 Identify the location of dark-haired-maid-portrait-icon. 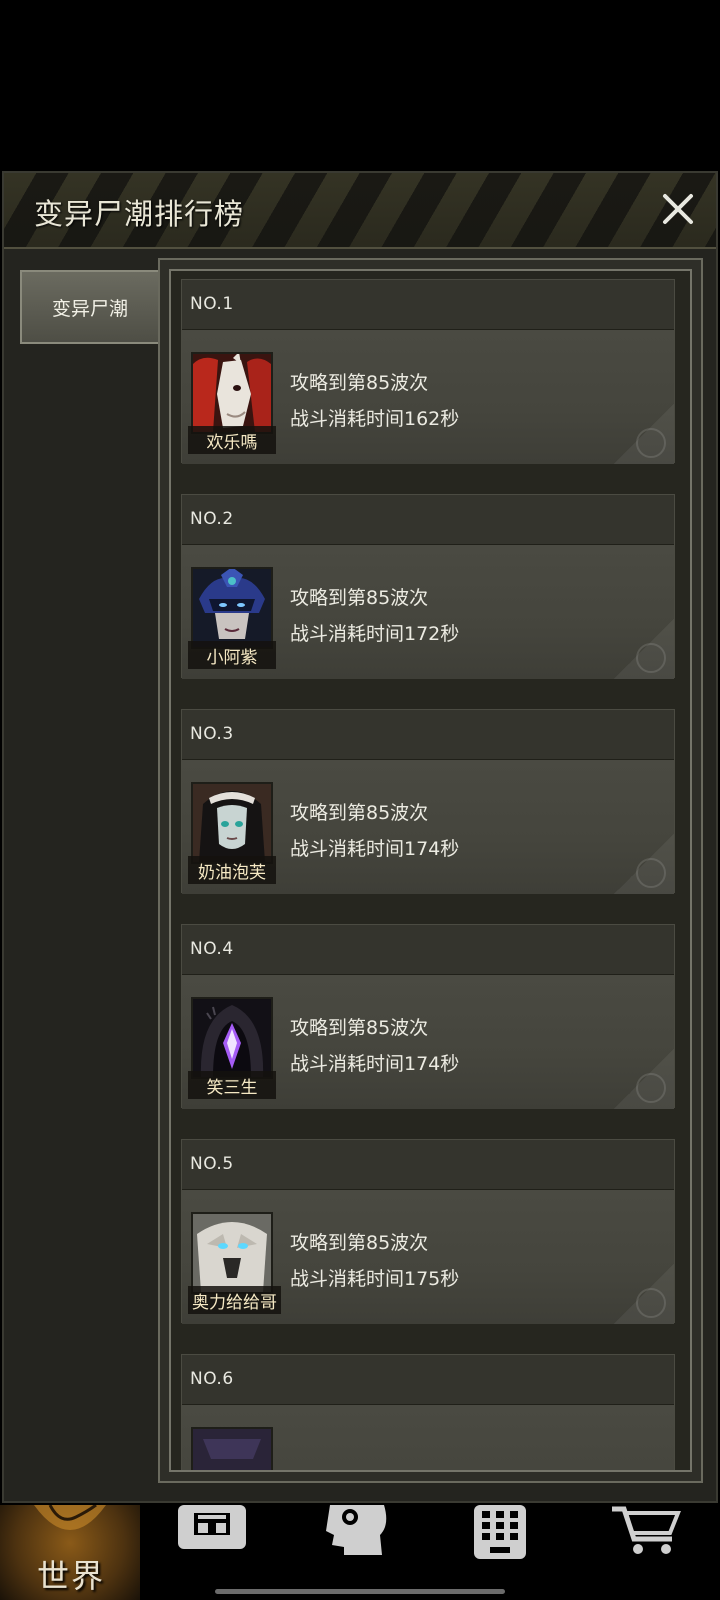
(232, 823).